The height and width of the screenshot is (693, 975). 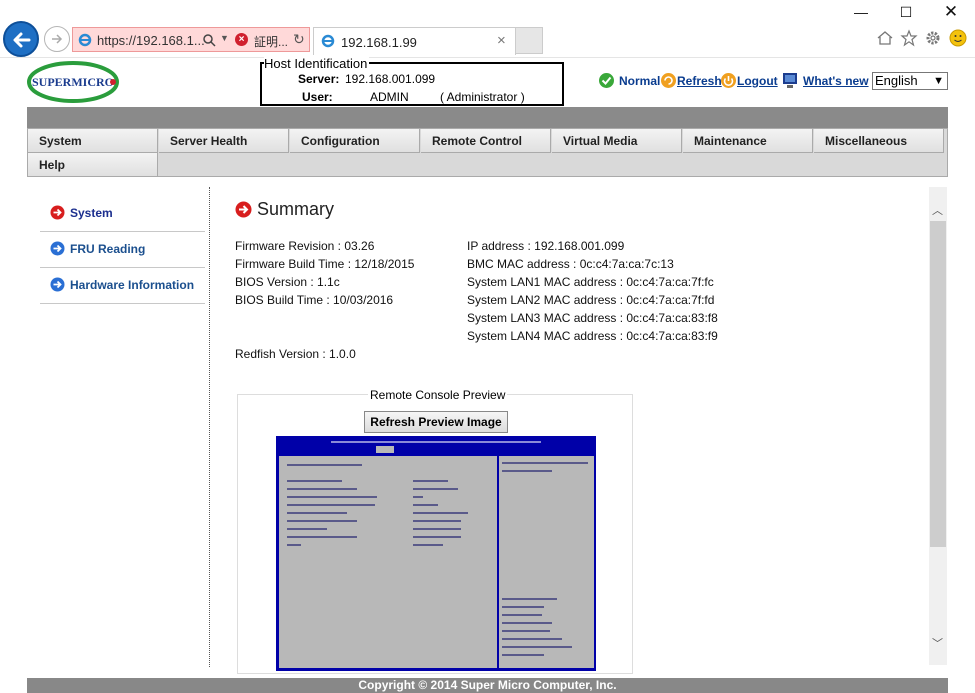 I want to click on user-role: ( Administrator ), so click(x=482, y=97).